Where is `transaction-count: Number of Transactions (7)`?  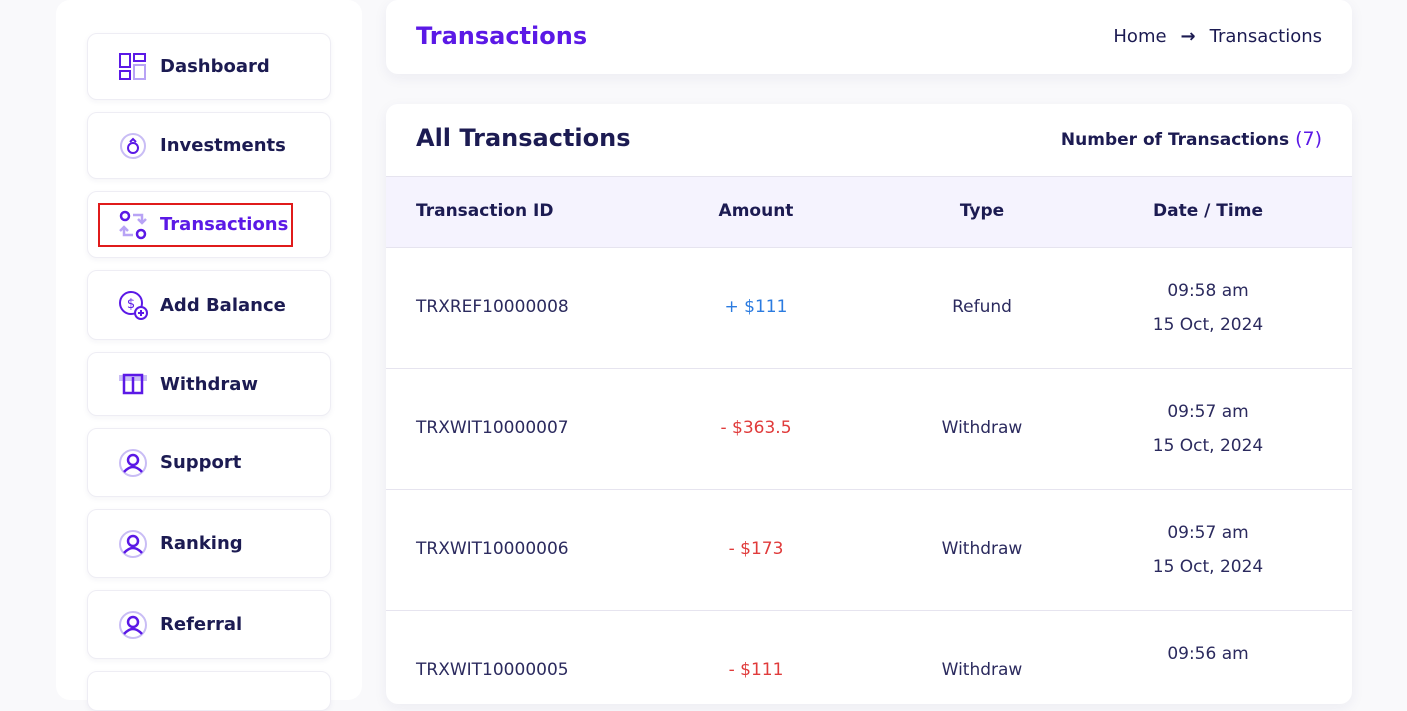
transaction-count: Number of Transactions (7) is located at coordinates (1191, 139).